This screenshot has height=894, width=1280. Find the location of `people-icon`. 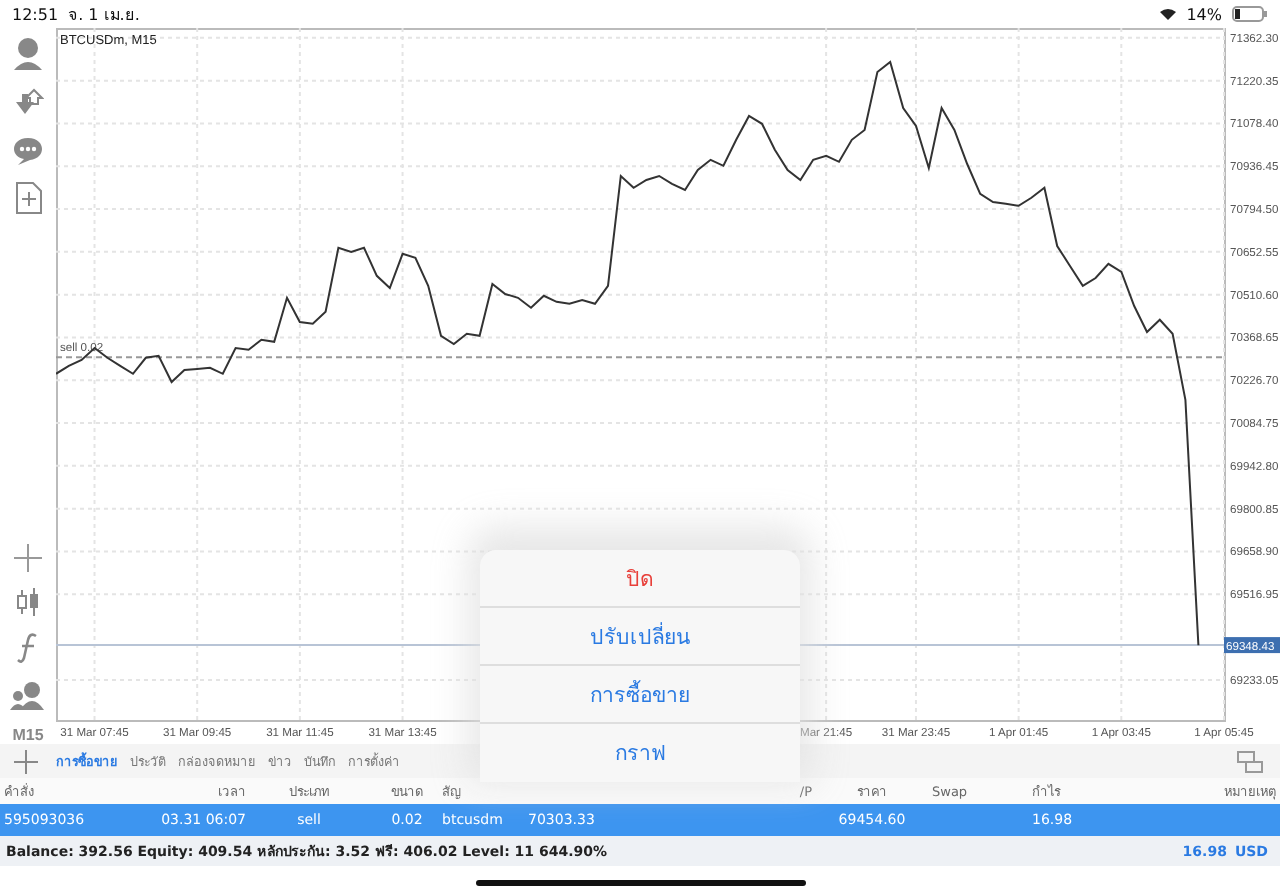

people-icon is located at coordinates (28, 695).